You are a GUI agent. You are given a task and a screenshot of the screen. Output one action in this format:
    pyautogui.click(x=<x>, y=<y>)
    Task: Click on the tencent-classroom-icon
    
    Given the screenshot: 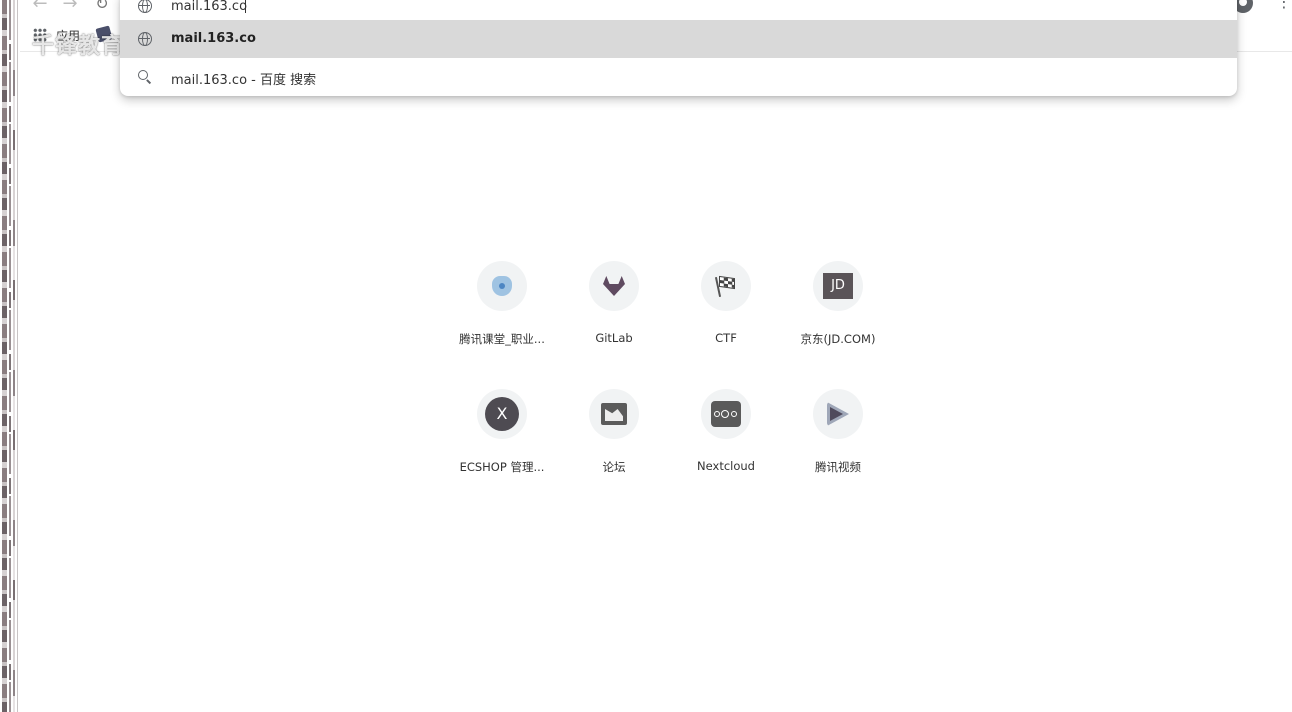 What is the action you would take?
    pyautogui.click(x=502, y=286)
    